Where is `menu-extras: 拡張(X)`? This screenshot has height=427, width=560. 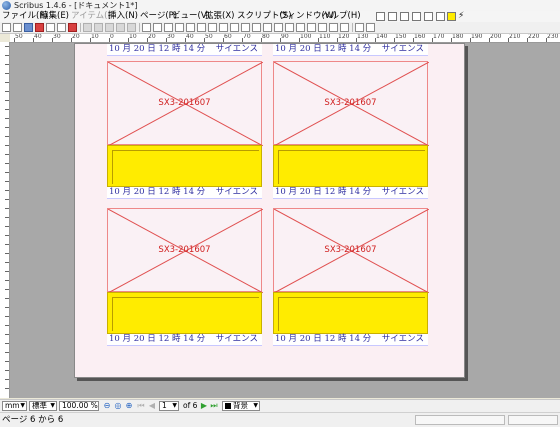
menu-extras: 拡張(X) is located at coordinates (219, 16).